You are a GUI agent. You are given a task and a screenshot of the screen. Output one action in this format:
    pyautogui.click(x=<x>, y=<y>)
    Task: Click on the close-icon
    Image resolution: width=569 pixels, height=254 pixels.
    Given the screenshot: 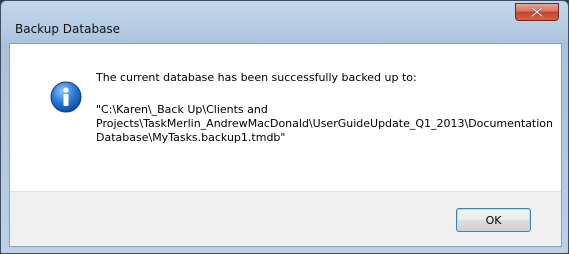 What is the action you would take?
    pyautogui.click(x=537, y=12)
    